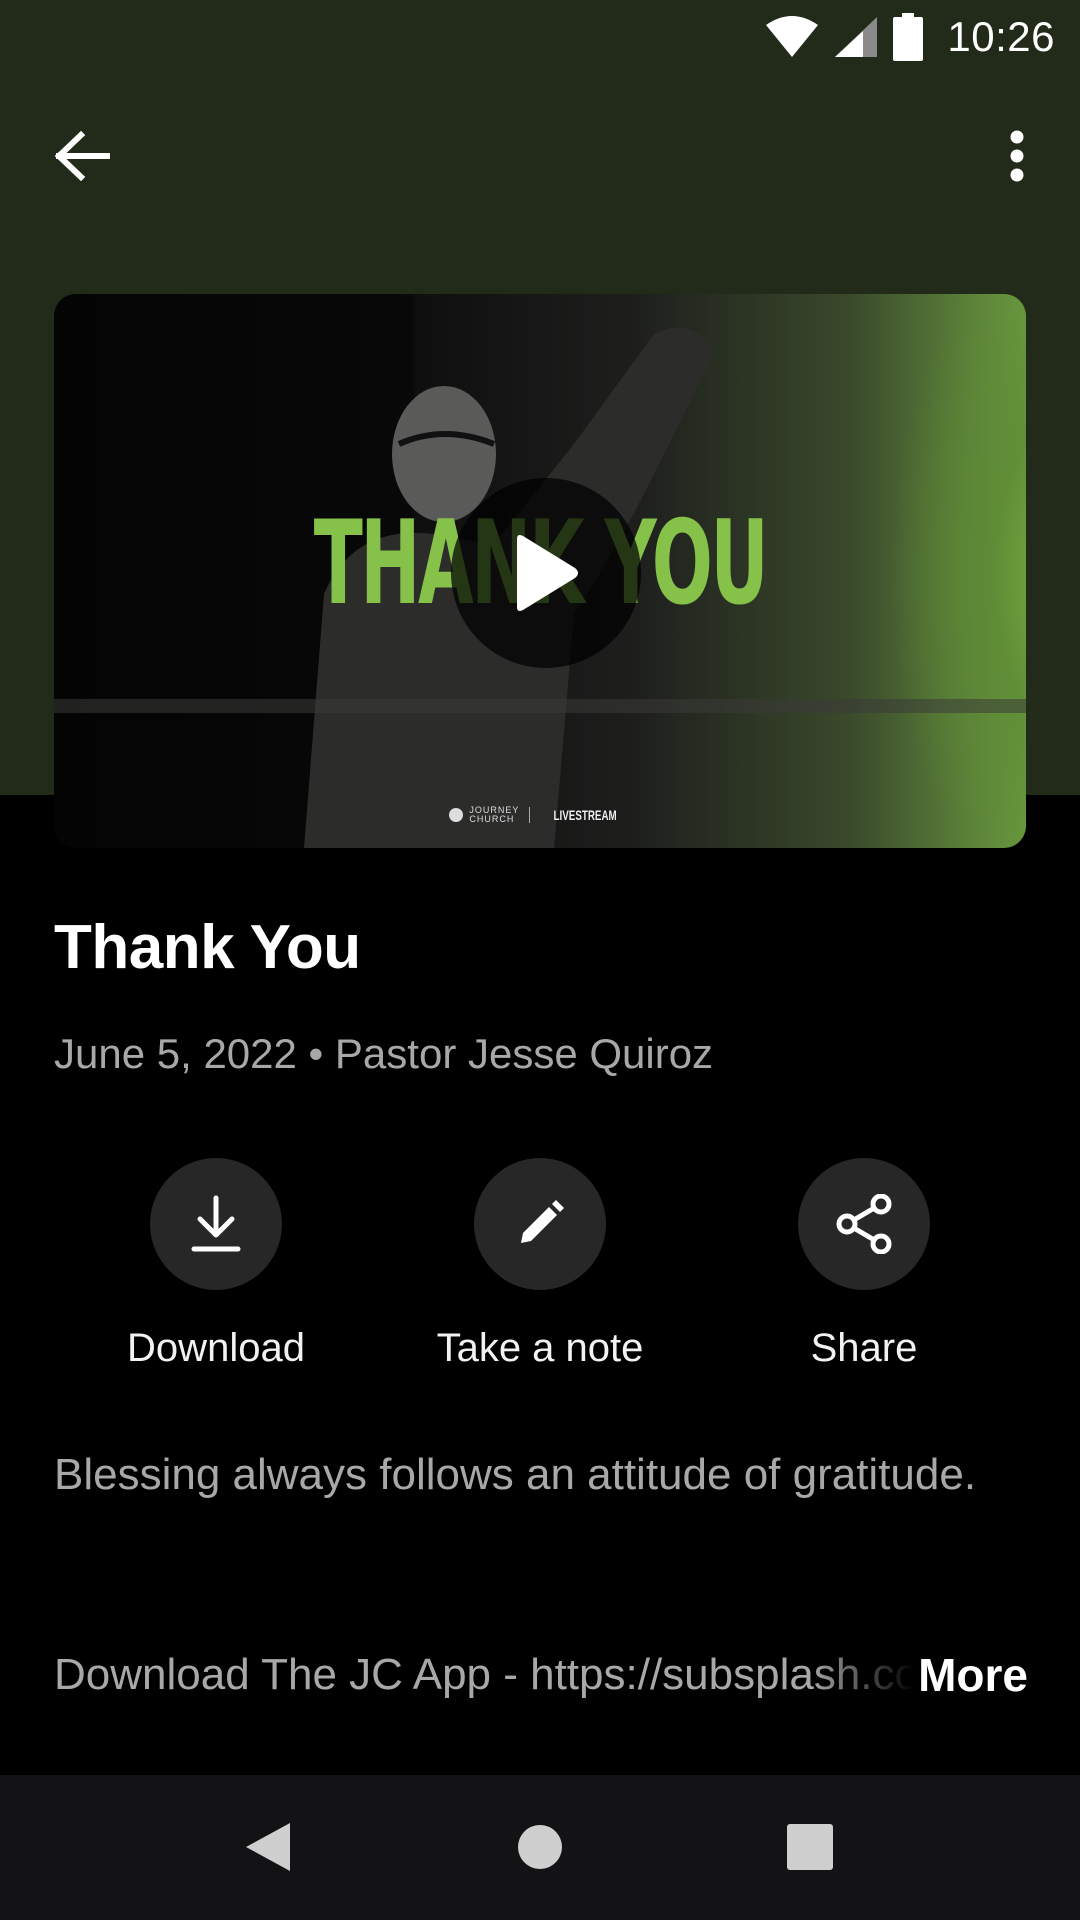  I want to click on watermark-divider, so click(530, 815).